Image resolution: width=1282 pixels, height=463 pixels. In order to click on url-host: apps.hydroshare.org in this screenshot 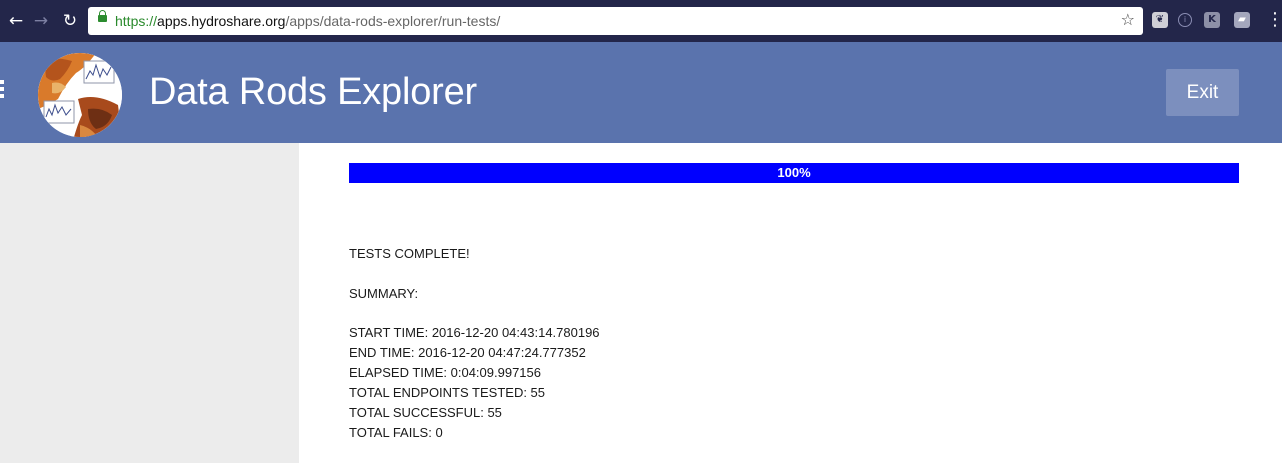, I will do `click(221, 21)`.